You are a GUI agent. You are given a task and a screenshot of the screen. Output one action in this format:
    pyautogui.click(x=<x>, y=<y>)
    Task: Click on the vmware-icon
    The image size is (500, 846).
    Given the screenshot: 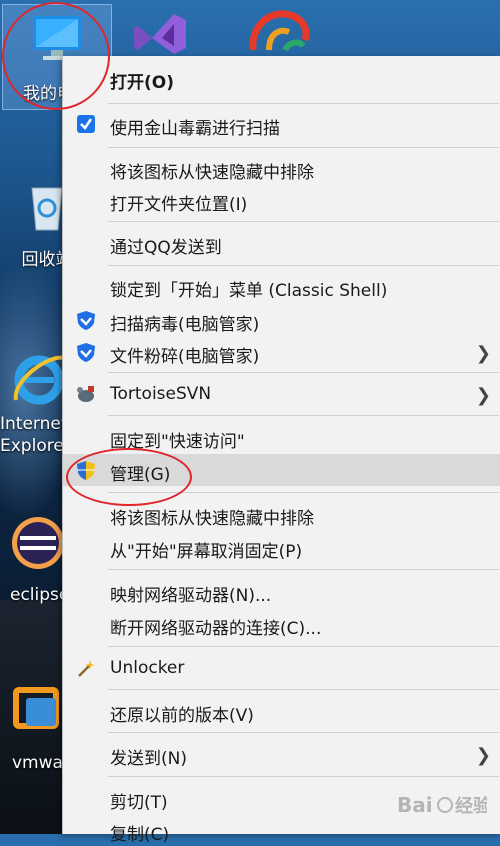 What is the action you would take?
    pyautogui.click(x=36, y=708)
    